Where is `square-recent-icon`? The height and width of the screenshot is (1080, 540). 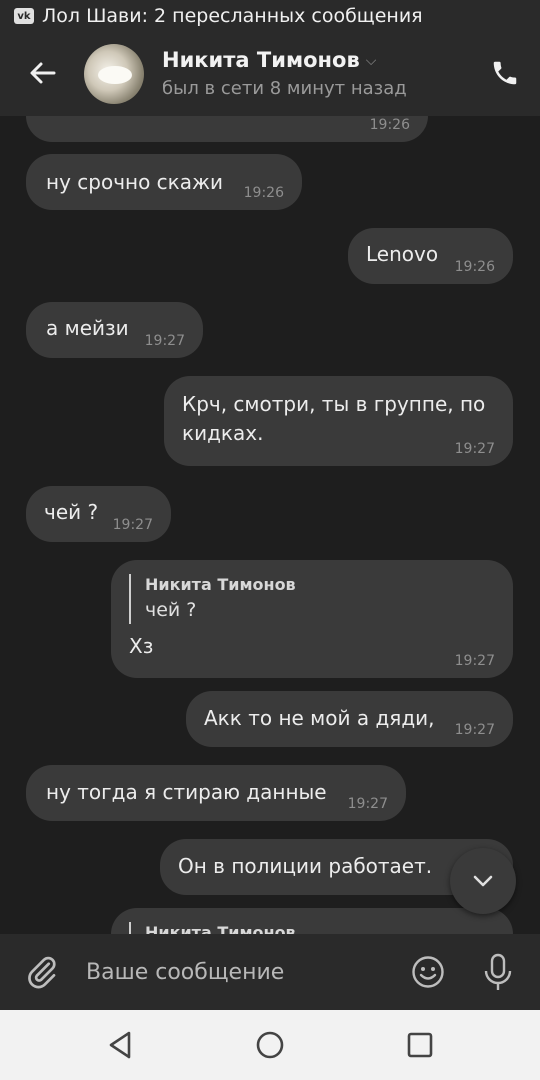 square-recent-icon is located at coordinates (420, 1045).